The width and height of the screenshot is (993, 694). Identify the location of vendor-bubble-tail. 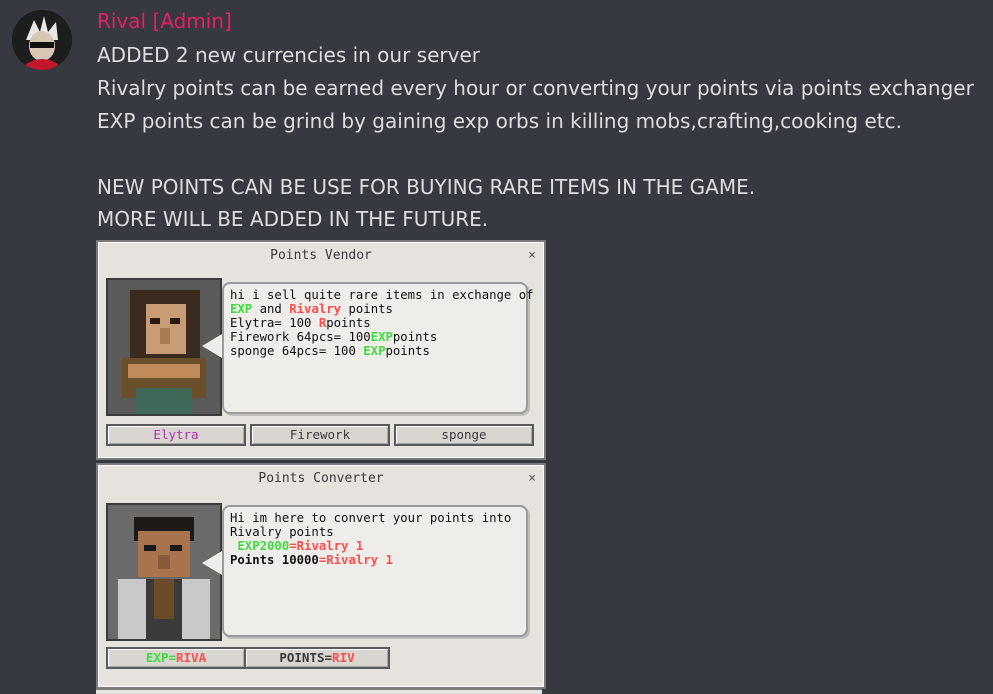
(212, 346).